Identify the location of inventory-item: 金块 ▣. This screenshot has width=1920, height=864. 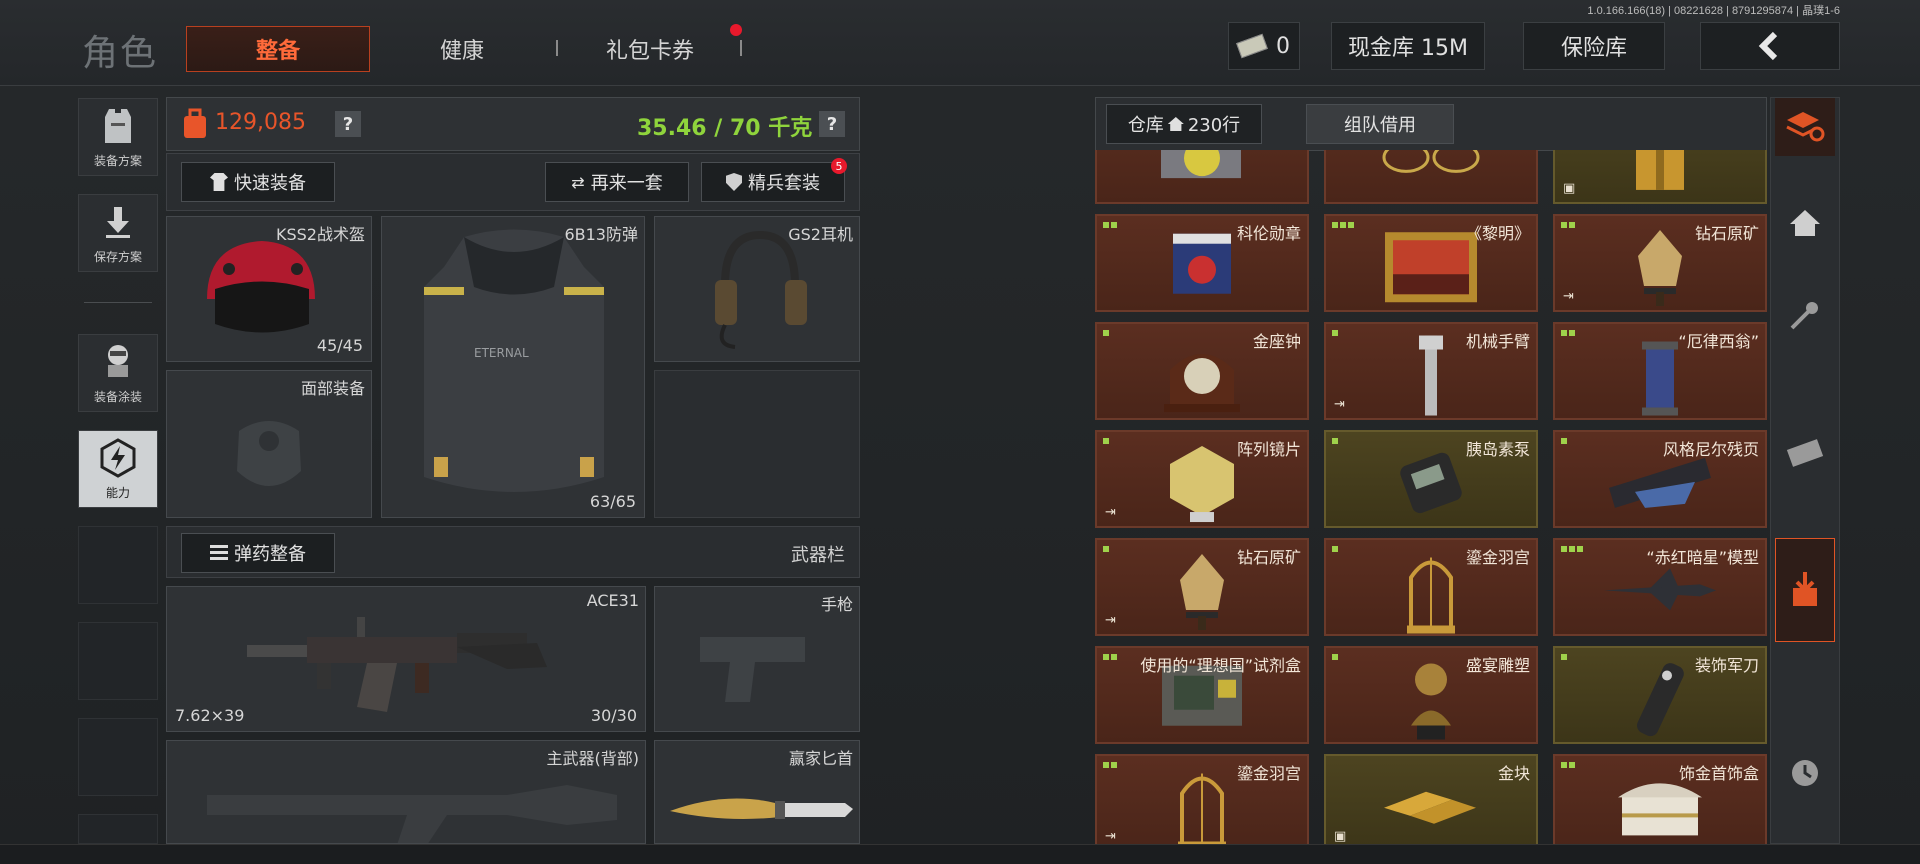
(1431, 799).